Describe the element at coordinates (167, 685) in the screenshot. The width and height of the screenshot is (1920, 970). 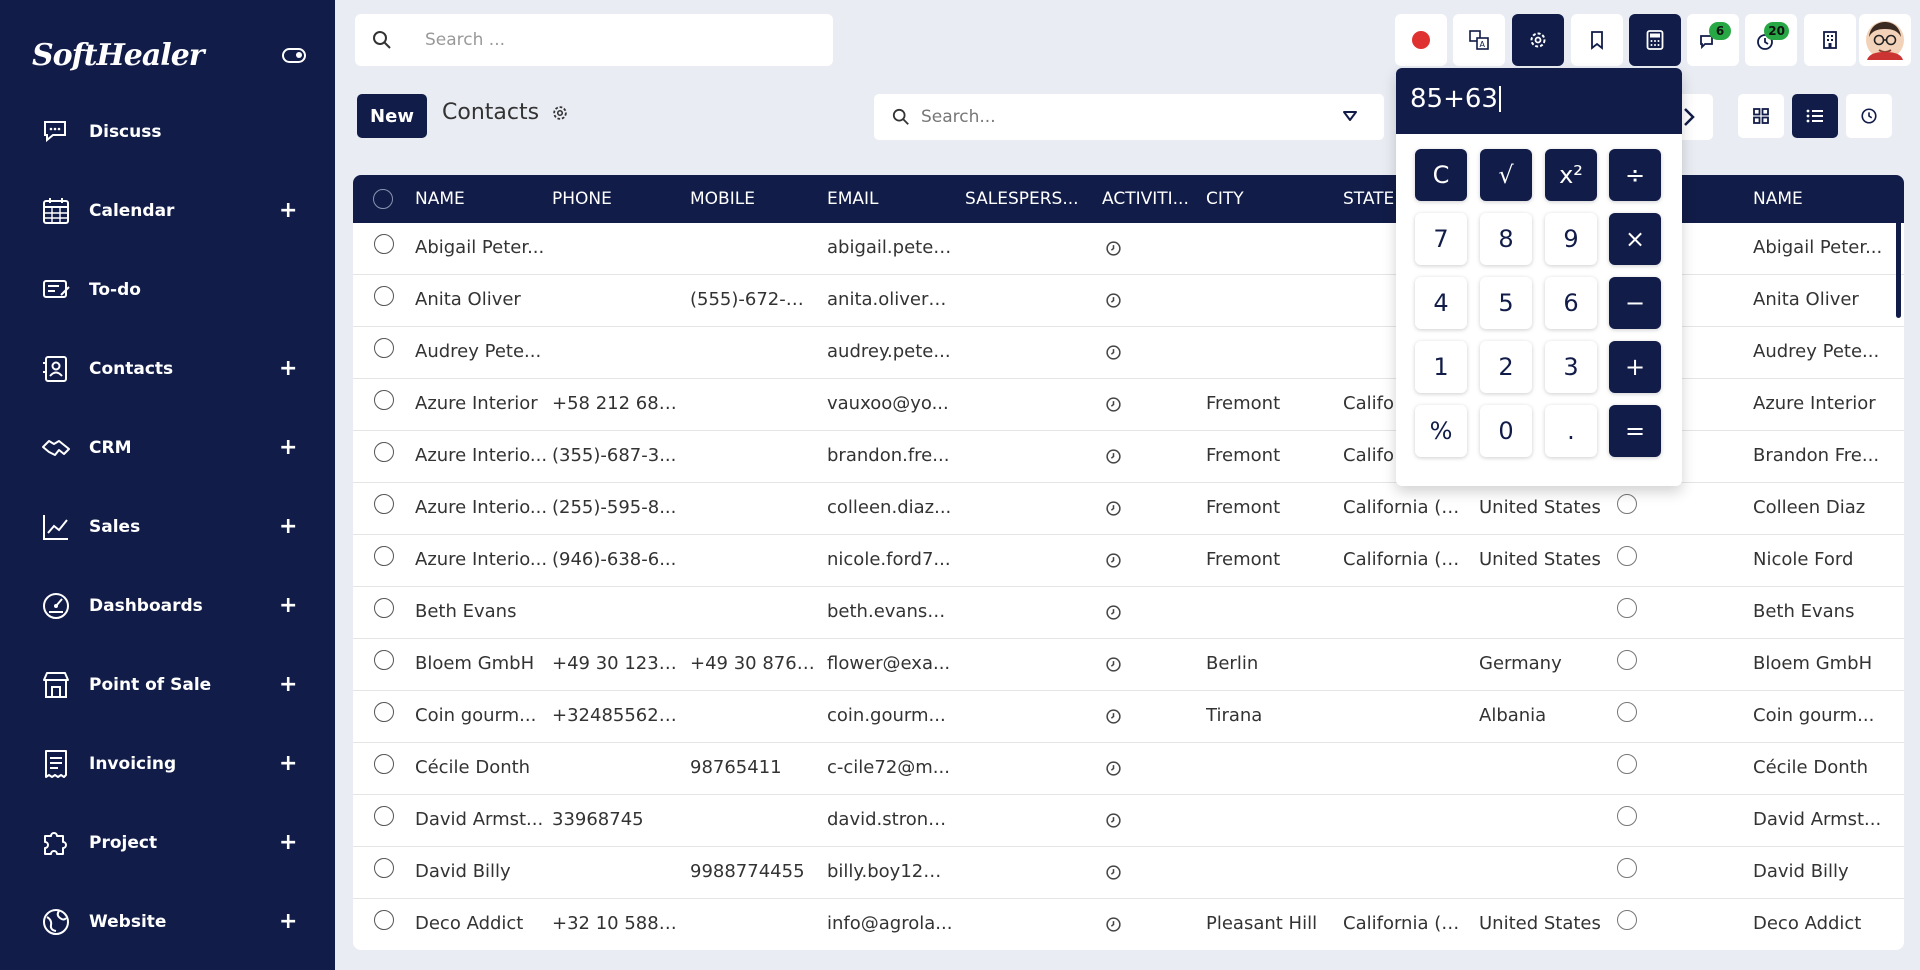
I see `sidebar-item-point-of-sale: Point of Sale +` at that location.